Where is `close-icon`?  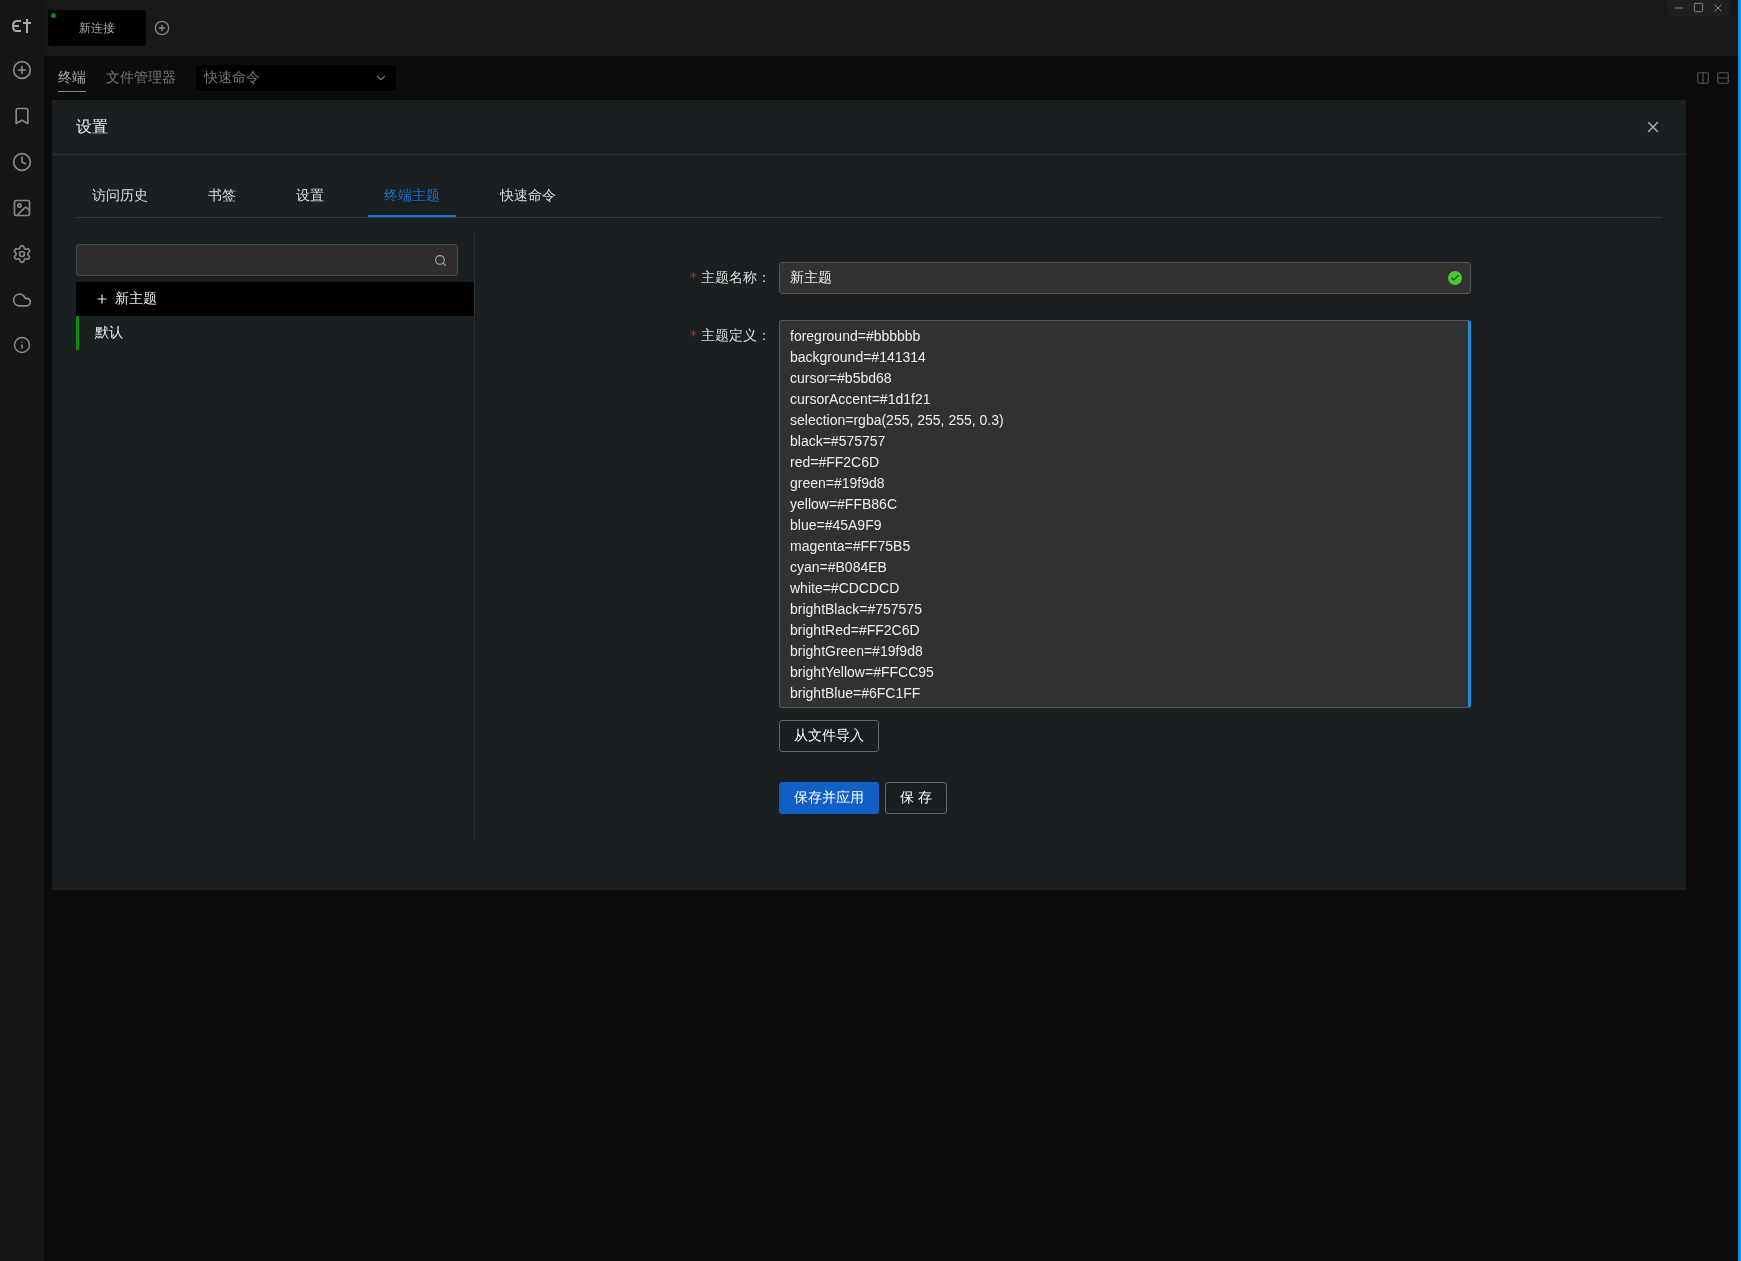
close-icon is located at coordinates (1718, 8).